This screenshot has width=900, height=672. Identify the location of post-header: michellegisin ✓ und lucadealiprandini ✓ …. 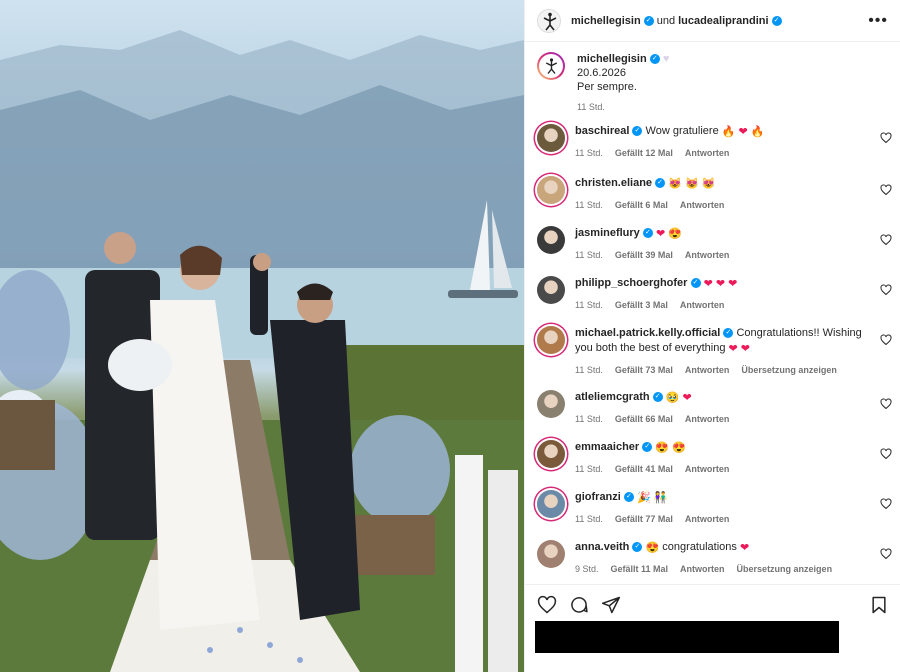
(712, 21).